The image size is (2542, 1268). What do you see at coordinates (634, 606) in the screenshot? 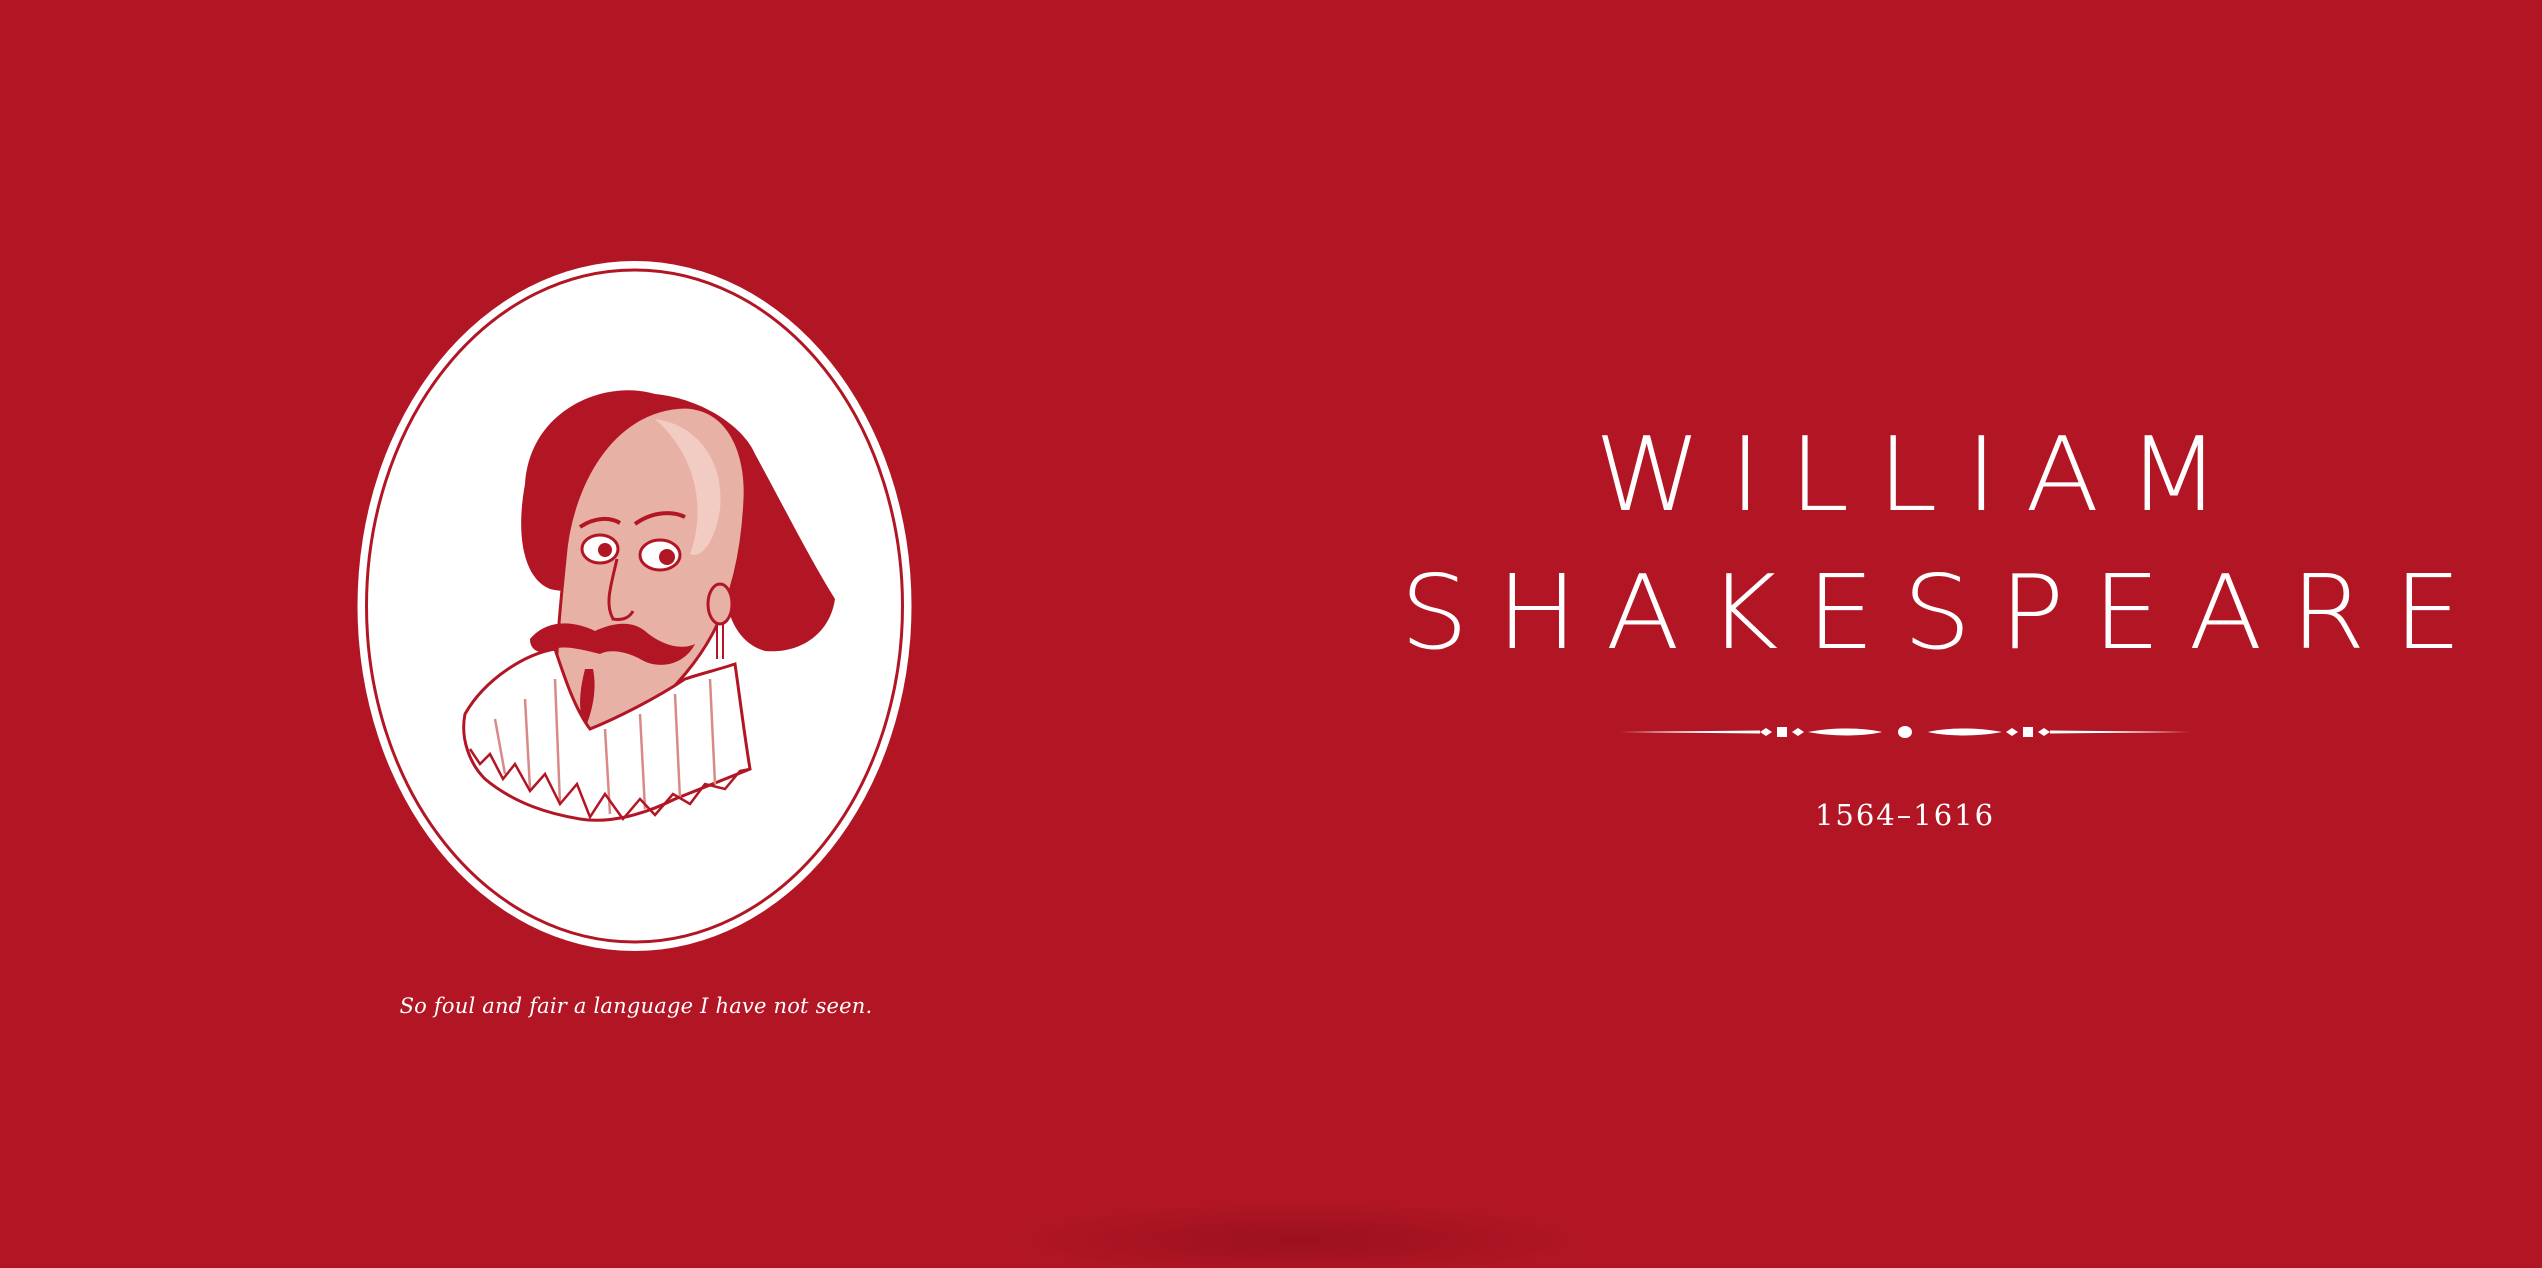
I see `portrait-medallion` at bounding box center [634, 606].